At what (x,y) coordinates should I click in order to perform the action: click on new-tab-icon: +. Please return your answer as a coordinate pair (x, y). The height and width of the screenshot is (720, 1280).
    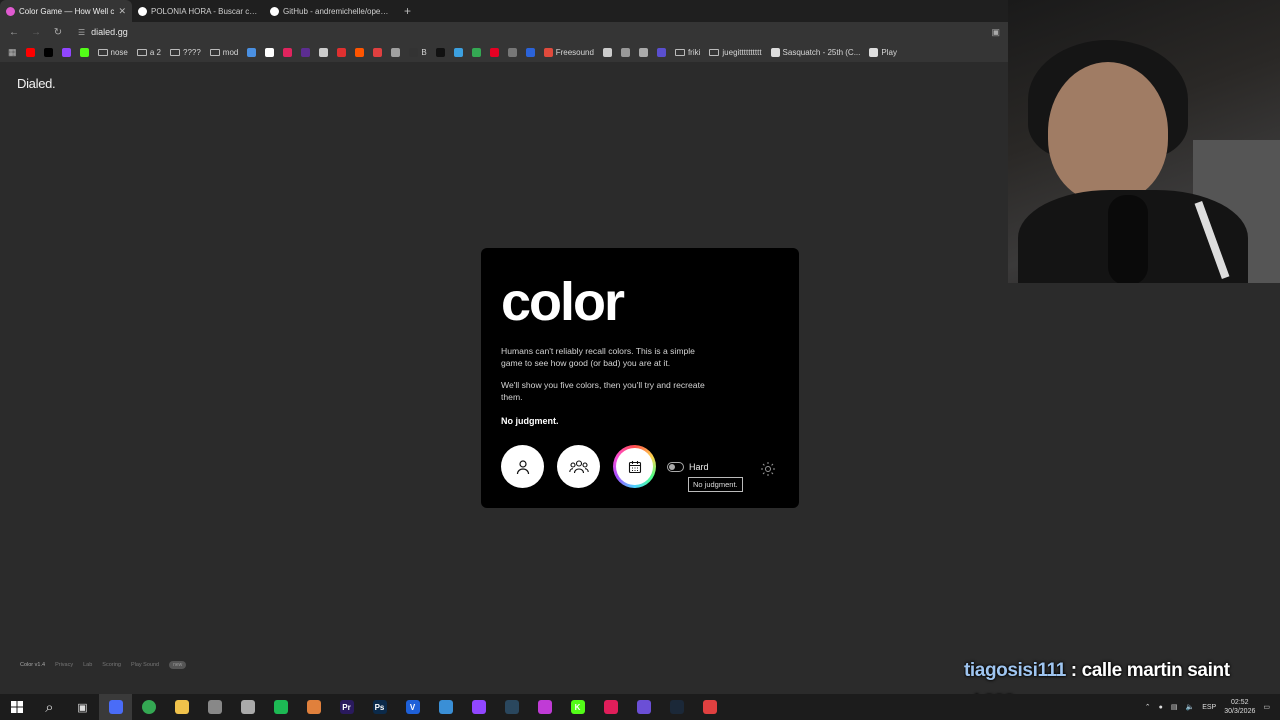
    Looking at the image, I should click on (407, 11).